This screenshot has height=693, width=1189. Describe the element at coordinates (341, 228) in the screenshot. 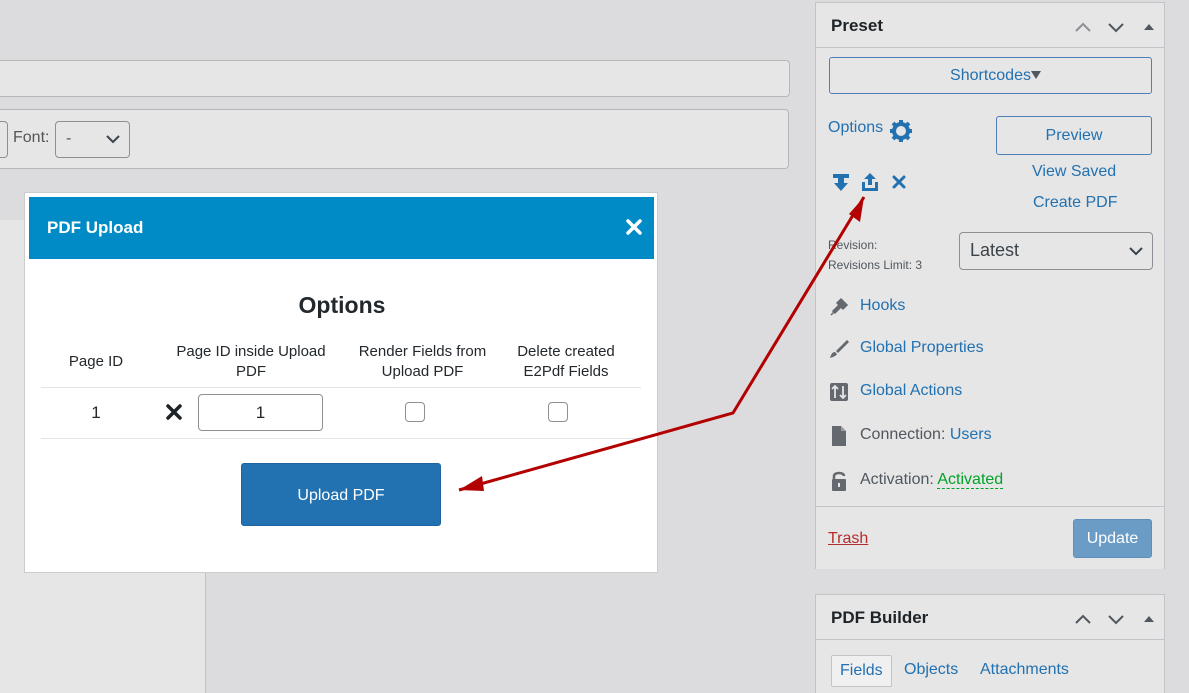

I see `modal-header: PDF Upload` at that location.